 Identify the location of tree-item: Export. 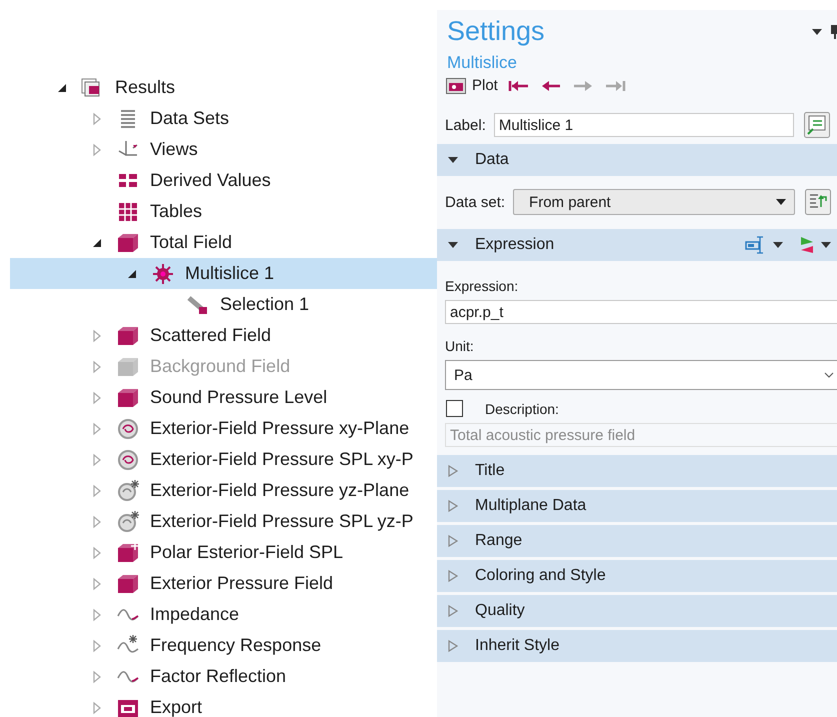
(223, 704).